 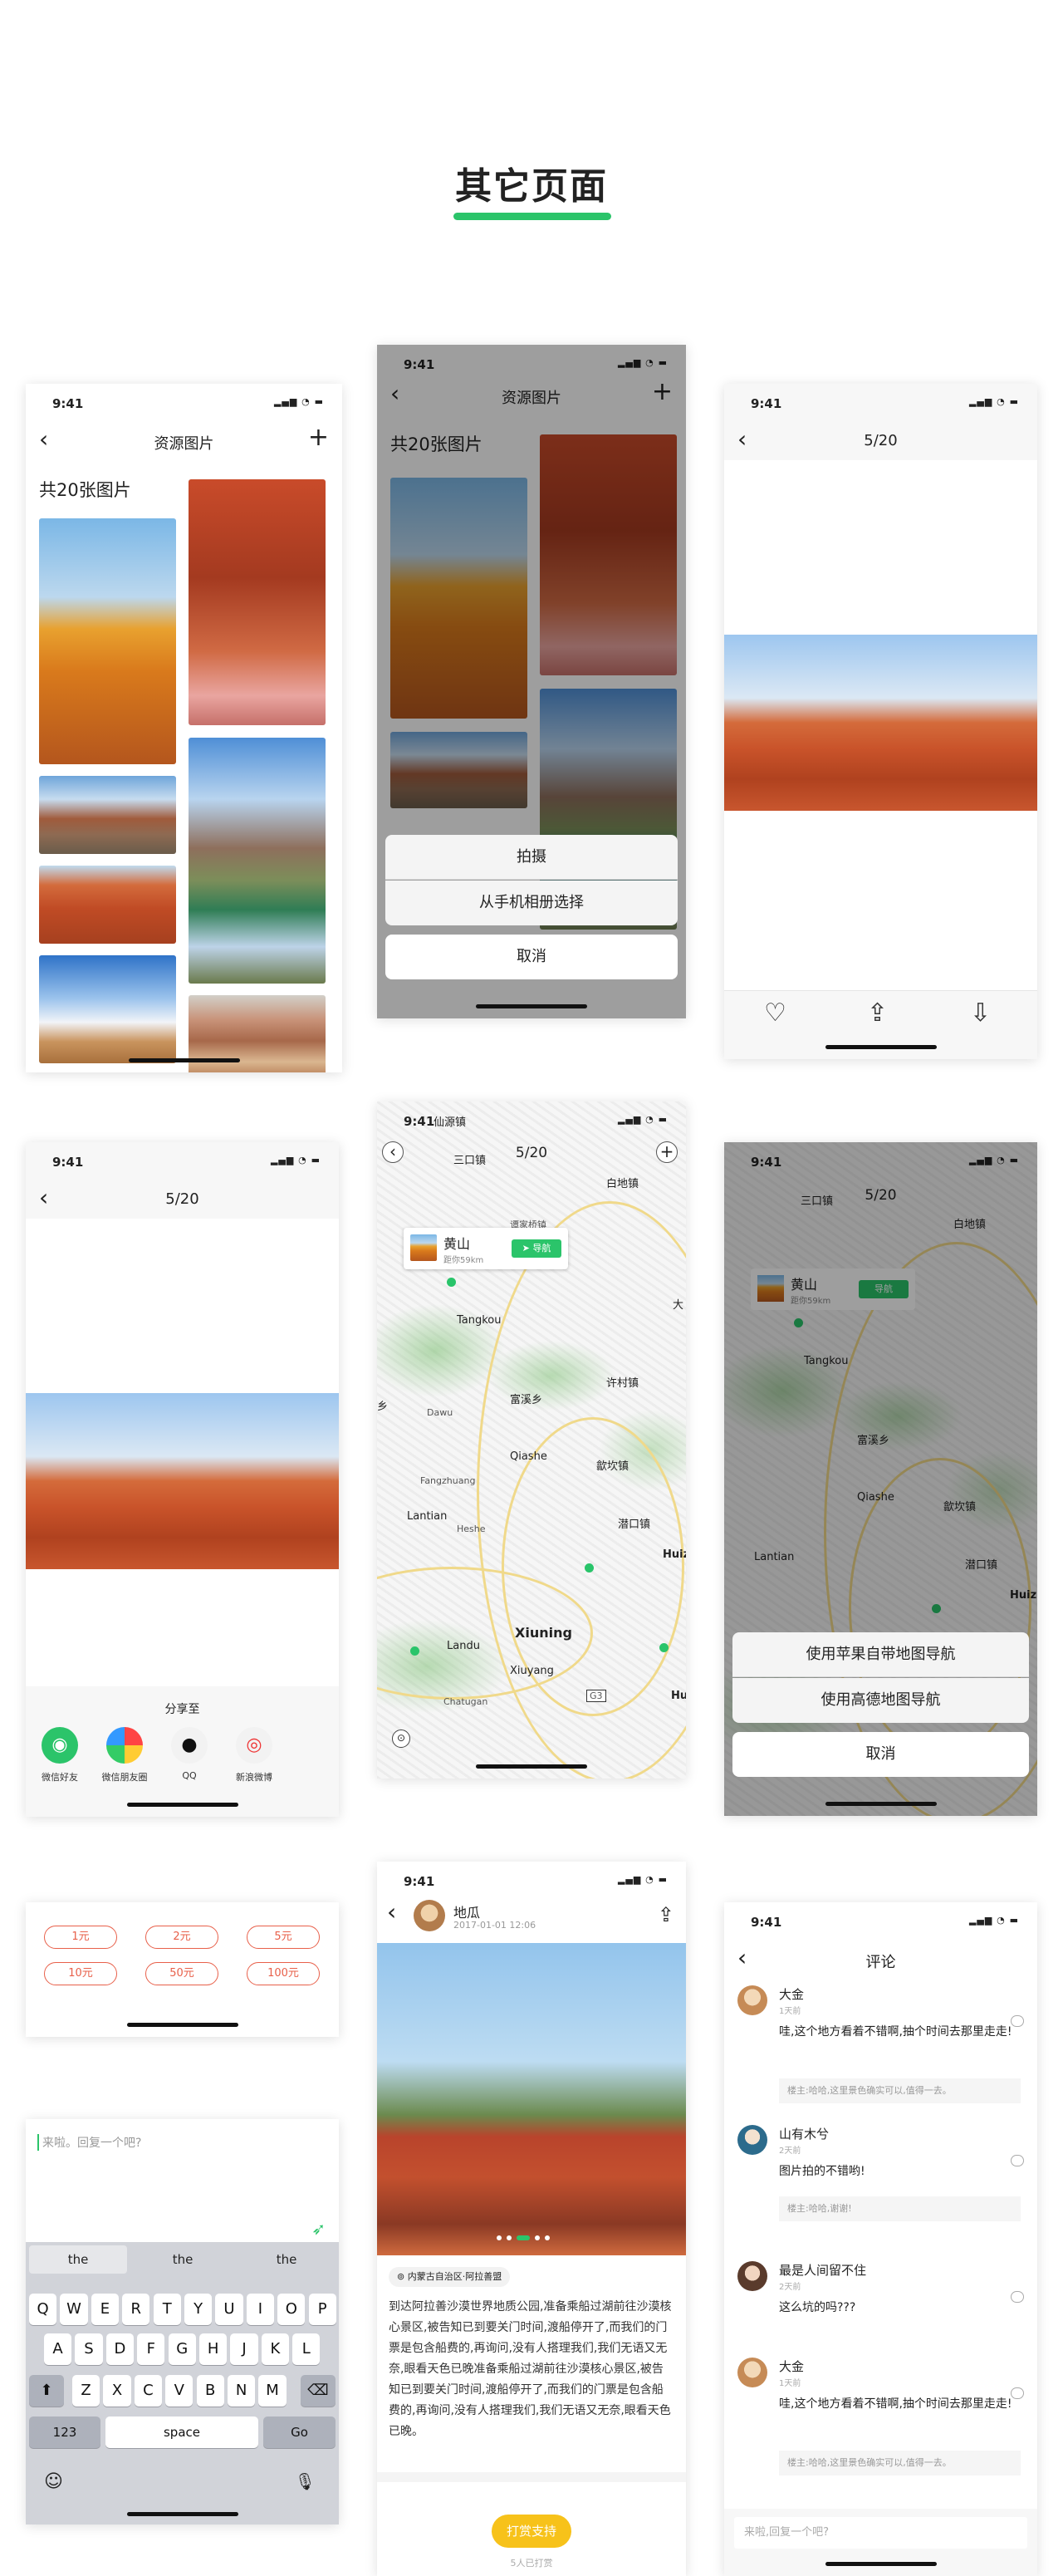 What do you see at coordinates (283, 1973) in the screenshot?
I see `reward-amount: 100元` at bounding box center [283, 1973].